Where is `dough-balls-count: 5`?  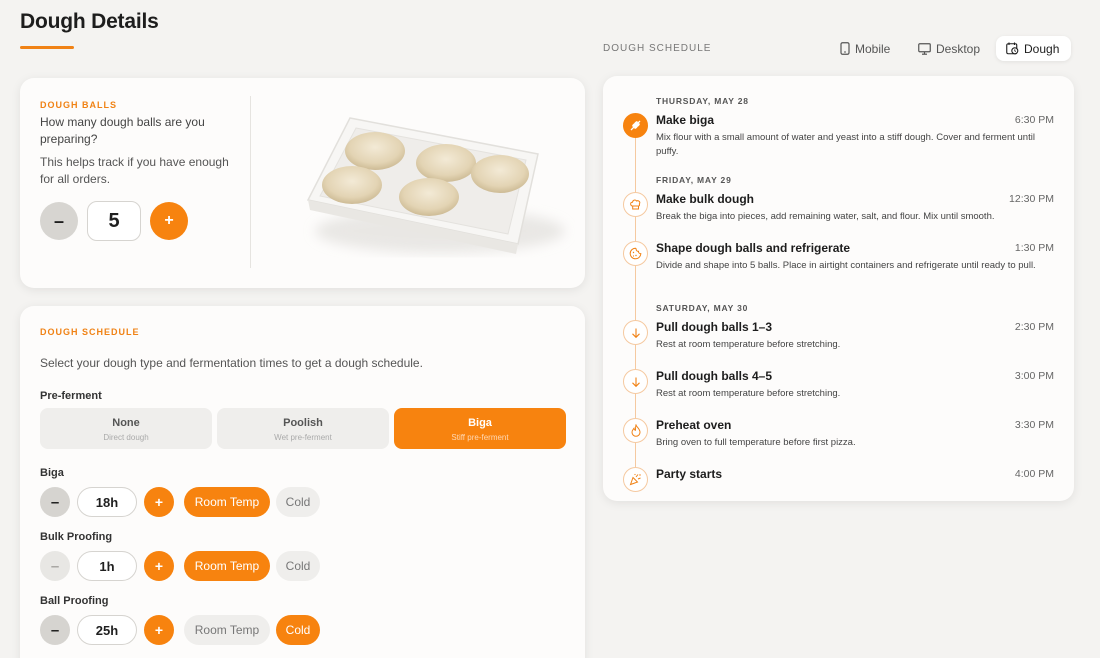 dough-balls-count: 5 is located at coordinates (114, 221).